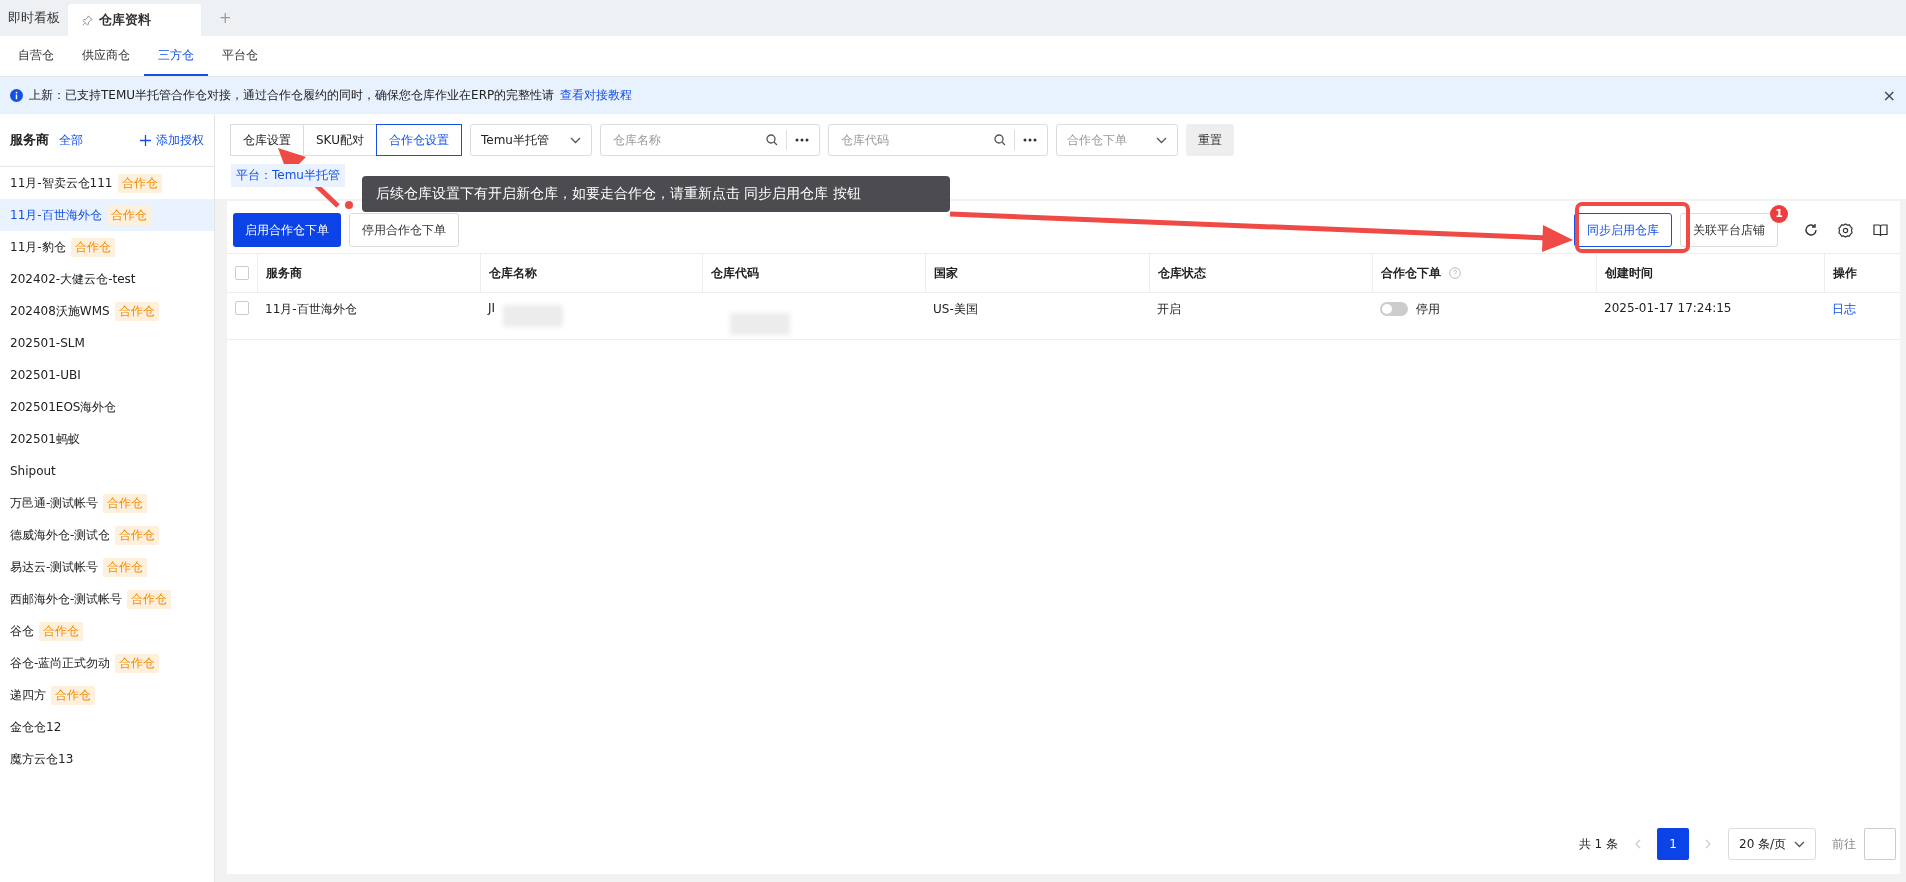  I want to click on provider-item: 202501蚂蚁, so click(107, 439).